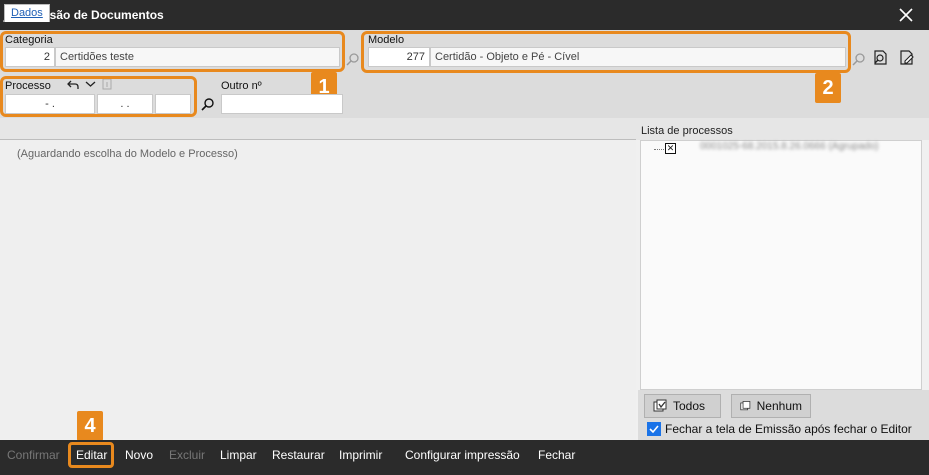 This screenshot has width=929, height=475. I want to click on fechar-checkbox, so click(654, 429).